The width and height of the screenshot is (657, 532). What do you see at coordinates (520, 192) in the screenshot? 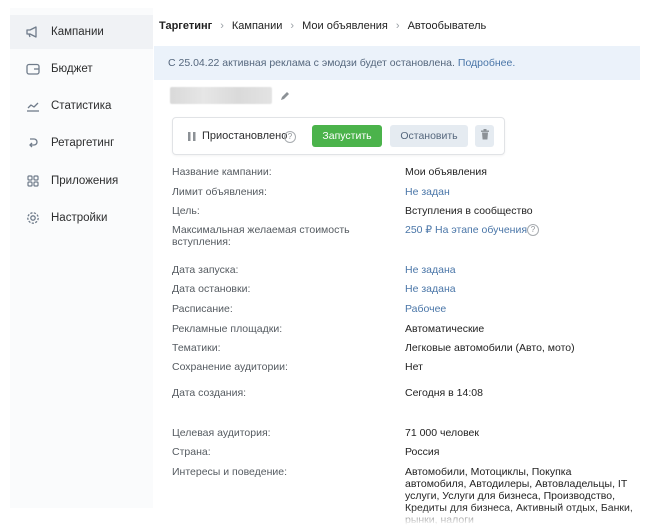
I see `detail-value-link: Не задан` at bounding box center [520, 192].